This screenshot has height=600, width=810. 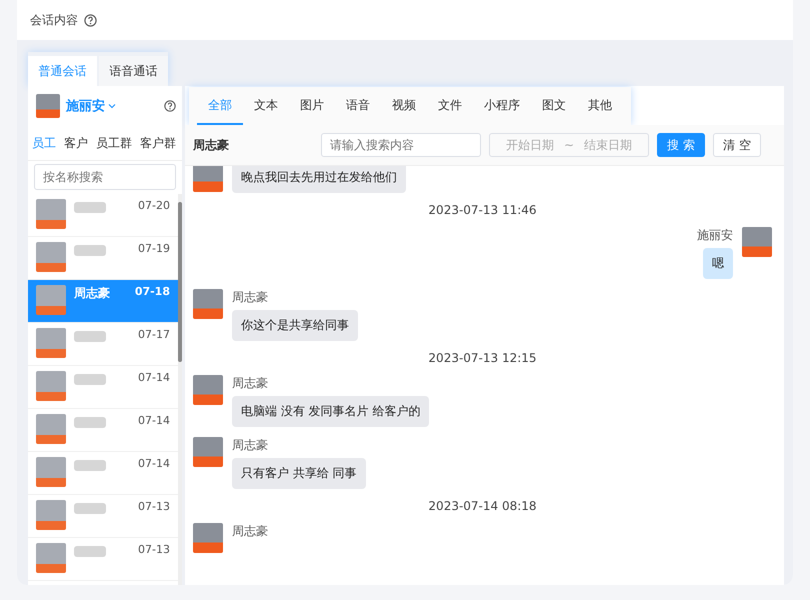 What do you see at coordinates (299, 473) in the screenshot?
I see `message-bubble: 只有客户 共享给 同事` at bounding box center [299, 473].